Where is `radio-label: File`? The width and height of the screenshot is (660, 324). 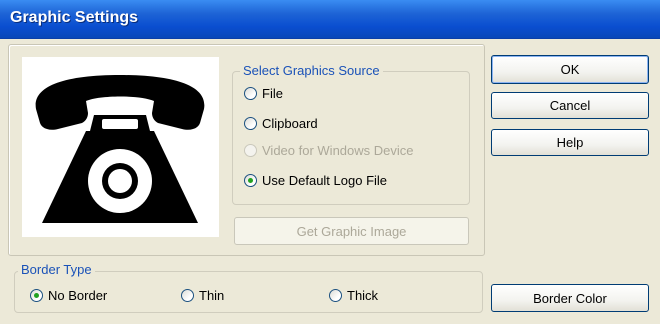
radio-label: File is located at coordinates (272, 93).